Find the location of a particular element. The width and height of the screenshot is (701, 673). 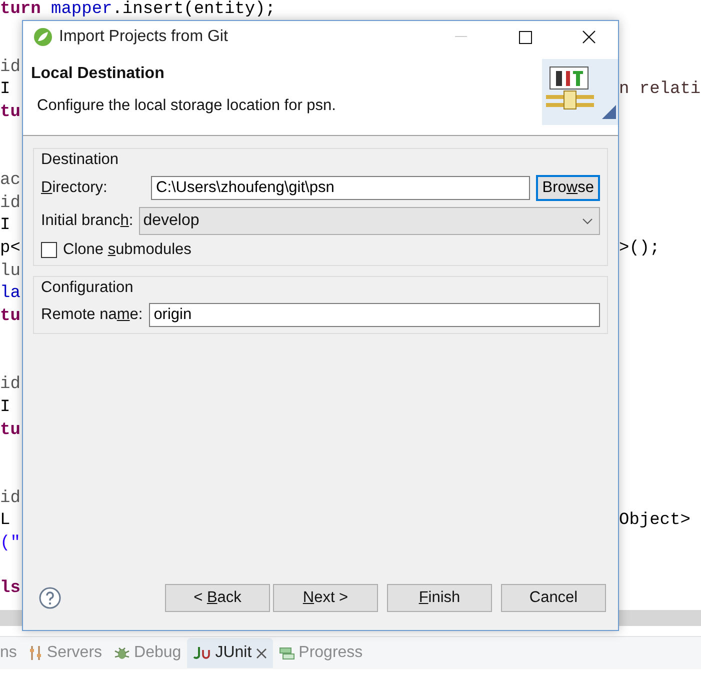

tab-label: Debug is located at coordinates (158, 653).